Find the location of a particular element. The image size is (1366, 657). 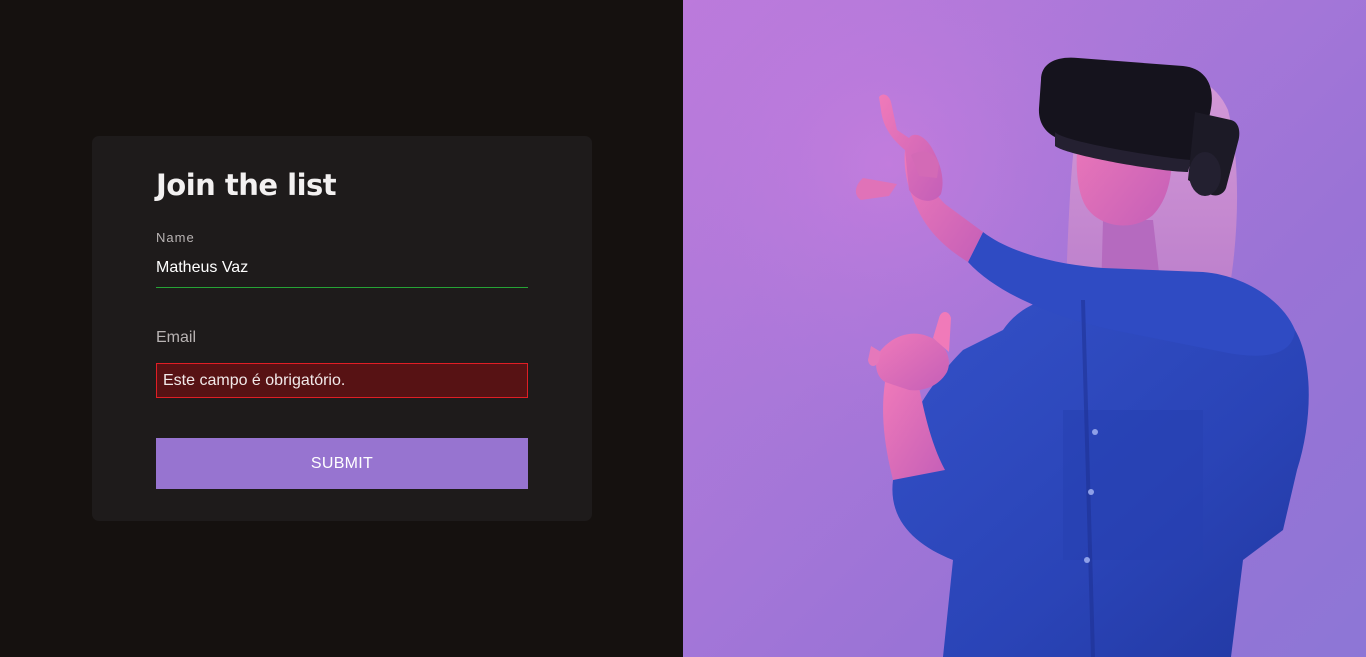

name-input is located at coordinates (342, 268).